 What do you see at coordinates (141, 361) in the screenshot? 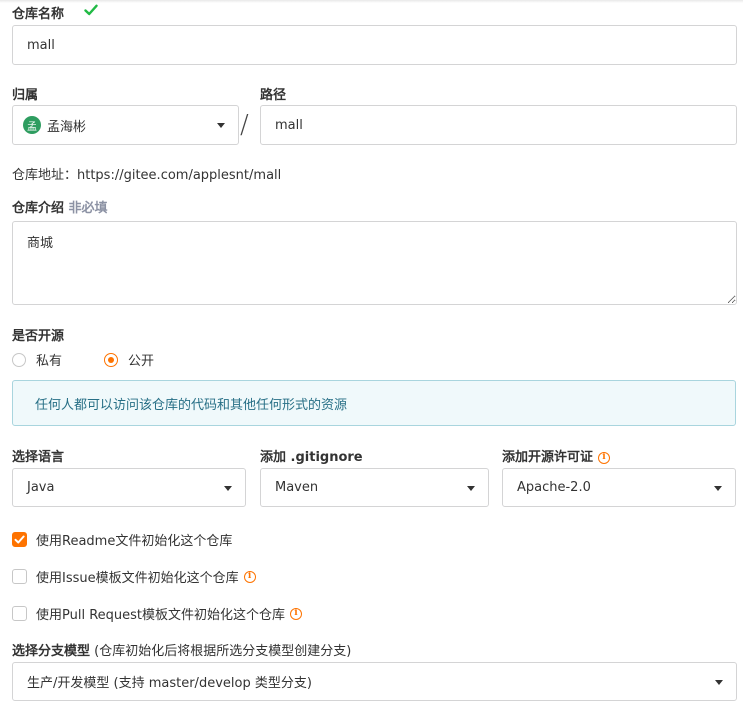
I see `radio-public-label: 公开` at bounding box center [141, 361].